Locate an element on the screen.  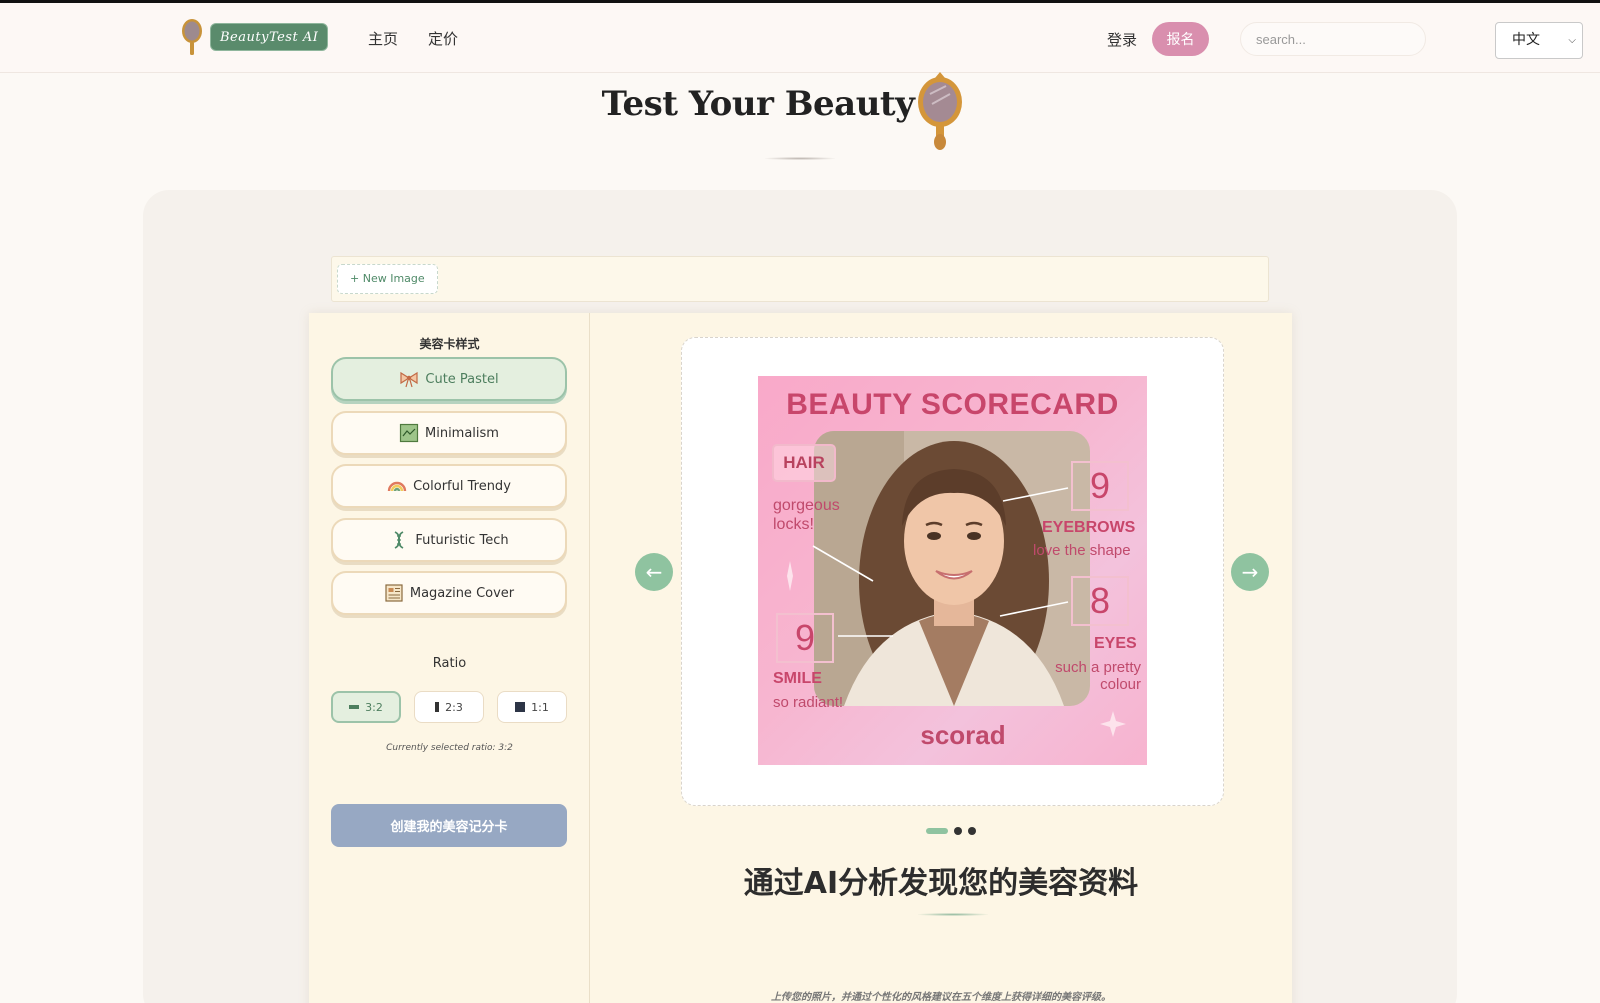
style-colorful-trendy: Colorful Trendy is located at coordinates (449, 486).